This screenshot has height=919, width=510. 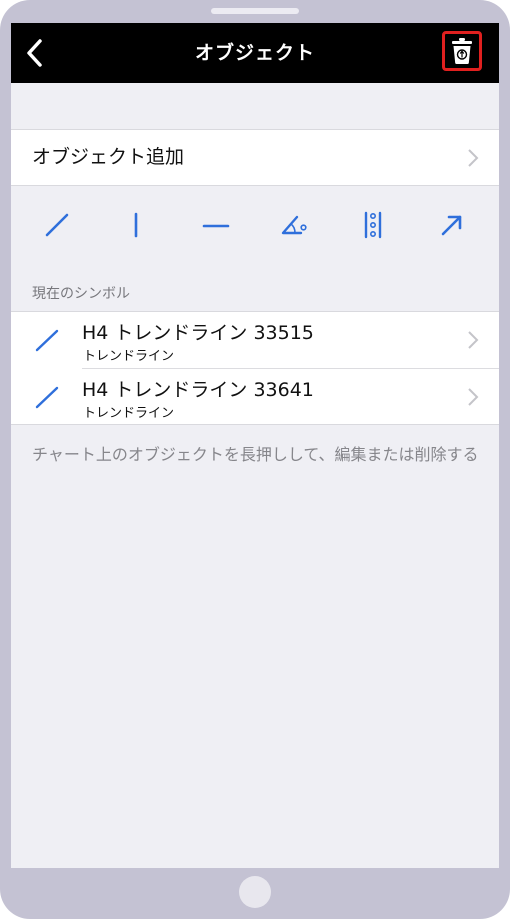 I want to click on help-text: チャート上のオブジェクトを長押しして、編集または削除する, so click(x=255, y=454).